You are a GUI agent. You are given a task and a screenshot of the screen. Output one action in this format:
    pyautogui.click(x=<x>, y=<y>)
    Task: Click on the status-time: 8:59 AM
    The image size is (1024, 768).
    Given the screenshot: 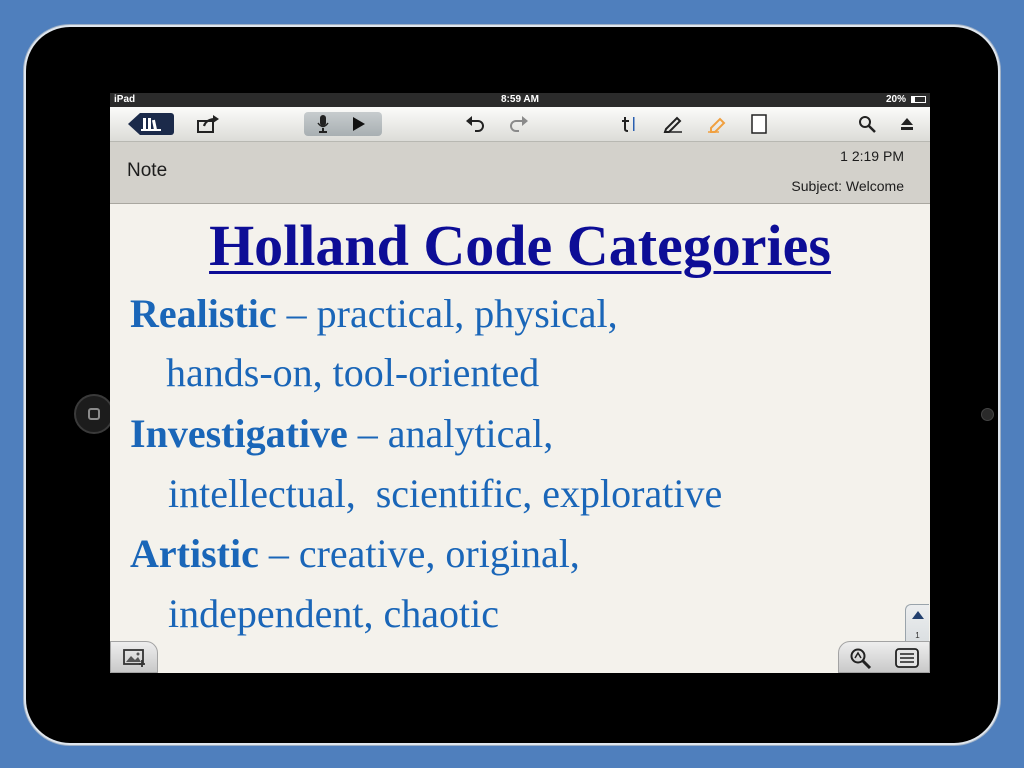 What is the action you would take?
    pyautogui.click(x=520, y=99)
    